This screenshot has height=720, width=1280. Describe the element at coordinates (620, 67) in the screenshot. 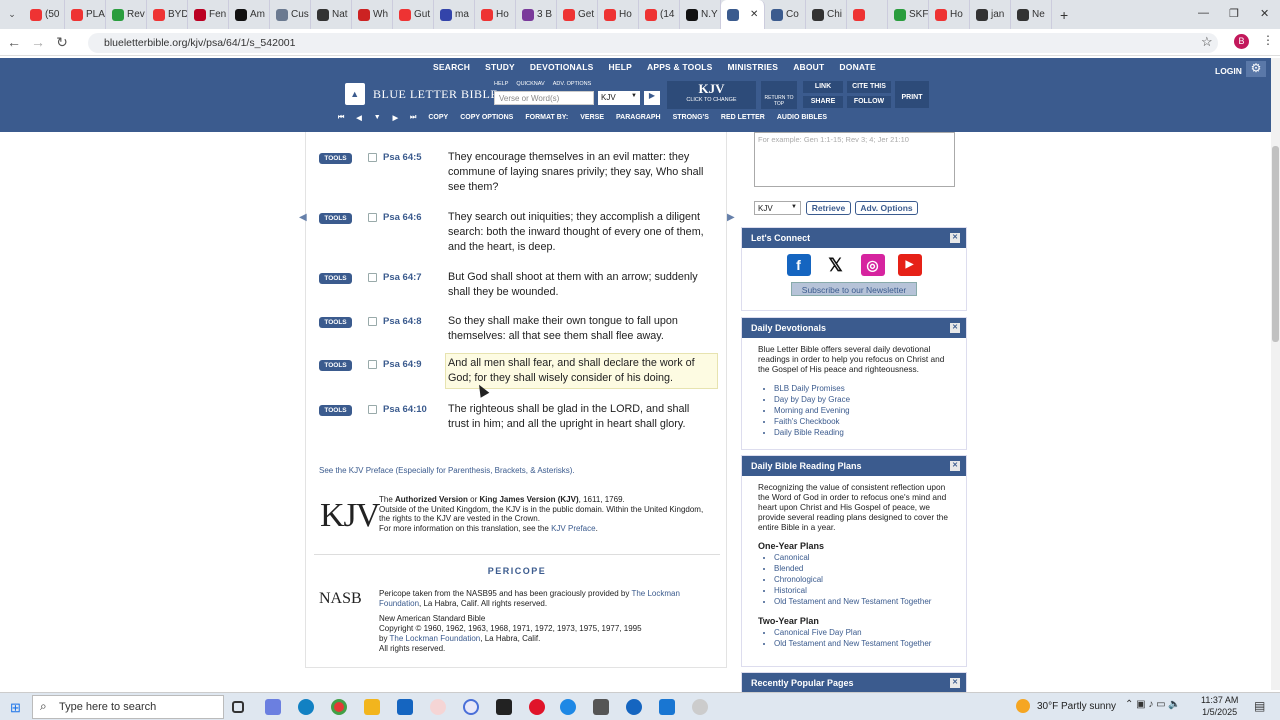

I see `menu-item-help: HELP` at that location.